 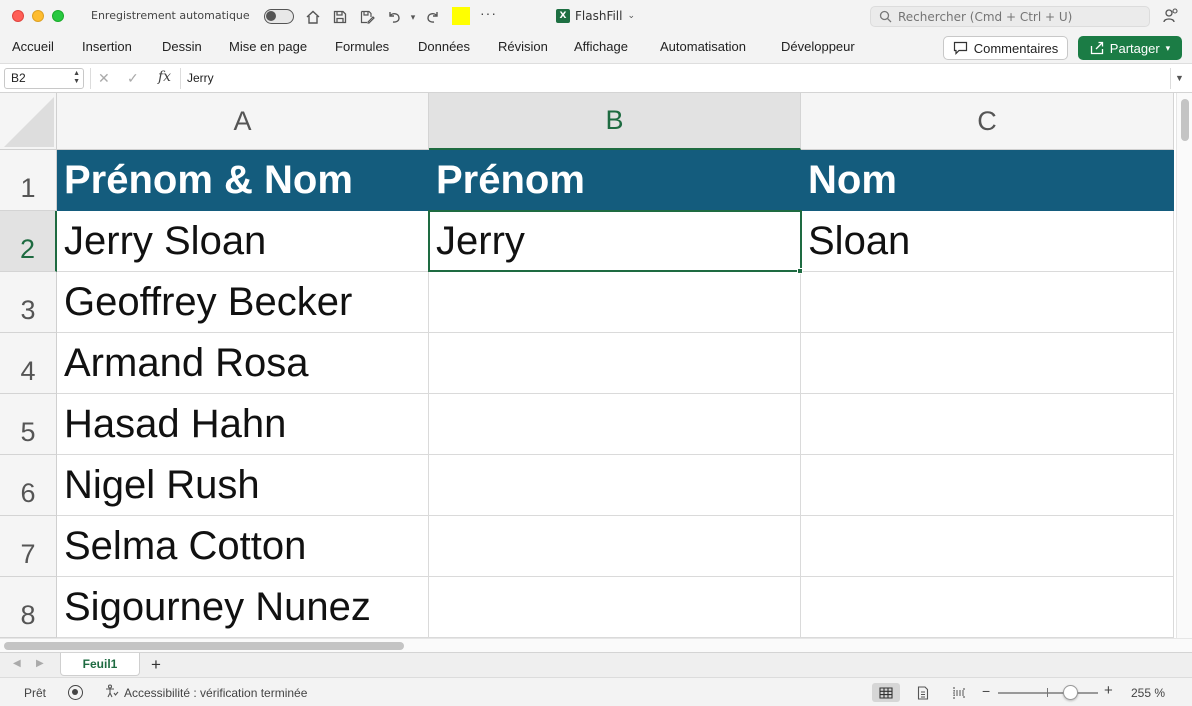 I want to click on document-title: X FlashFill ⌄, so click(x=595, y=16).